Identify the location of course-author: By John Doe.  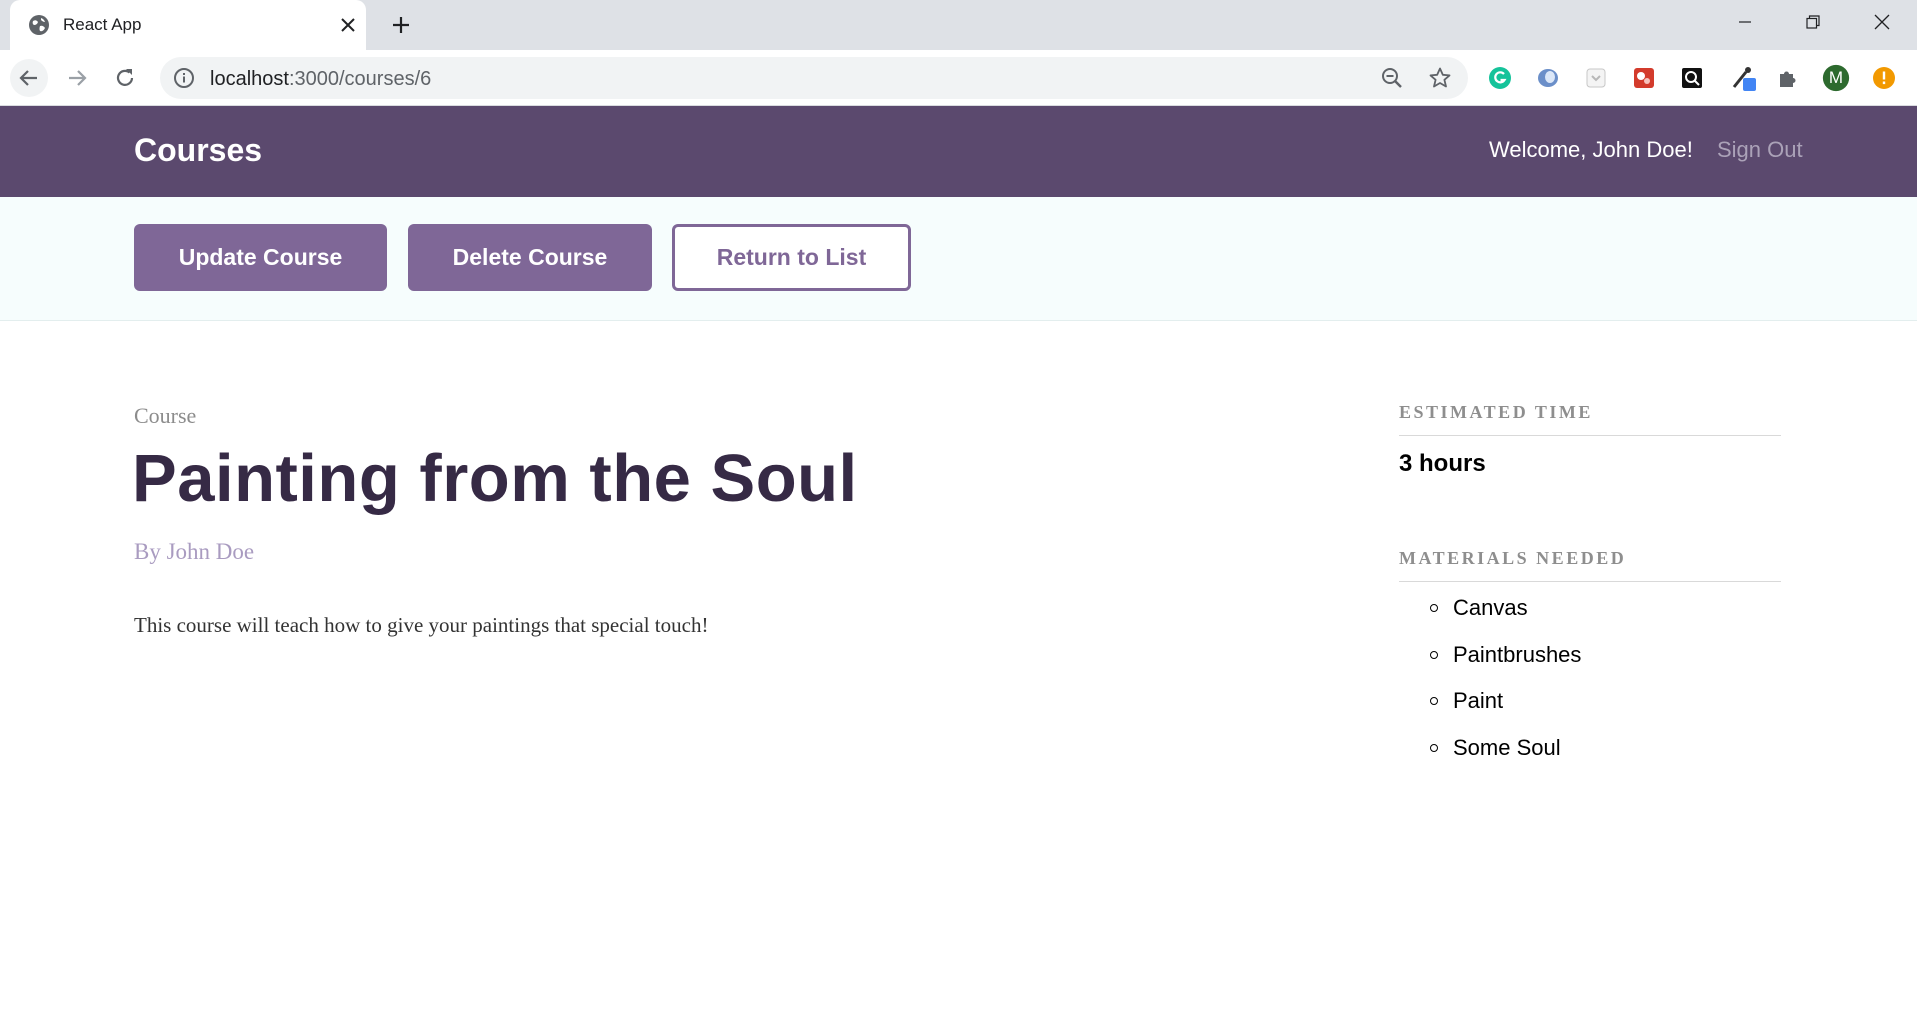
(194, 551).